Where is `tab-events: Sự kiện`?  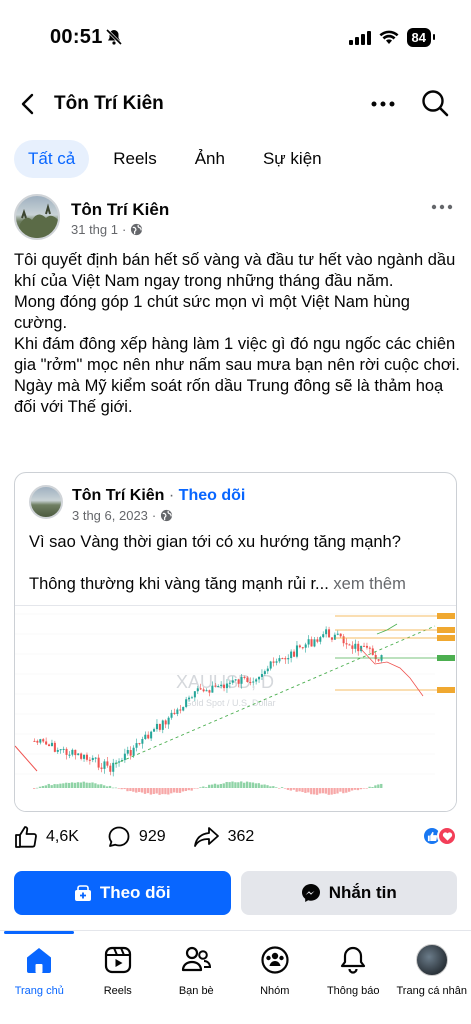
tab-events: Sự kiện is located at coordinates (292, 159).